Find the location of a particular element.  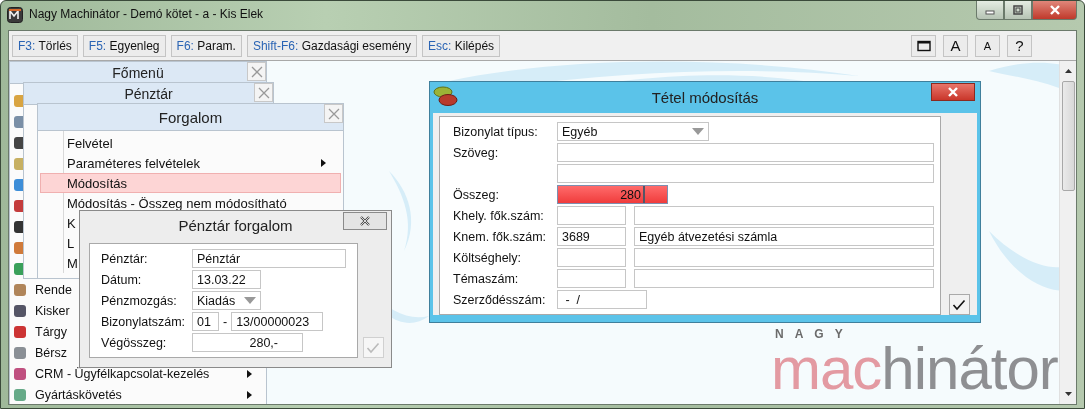

field-label: Pénzmozgás: is located at coordinates (139, 300).